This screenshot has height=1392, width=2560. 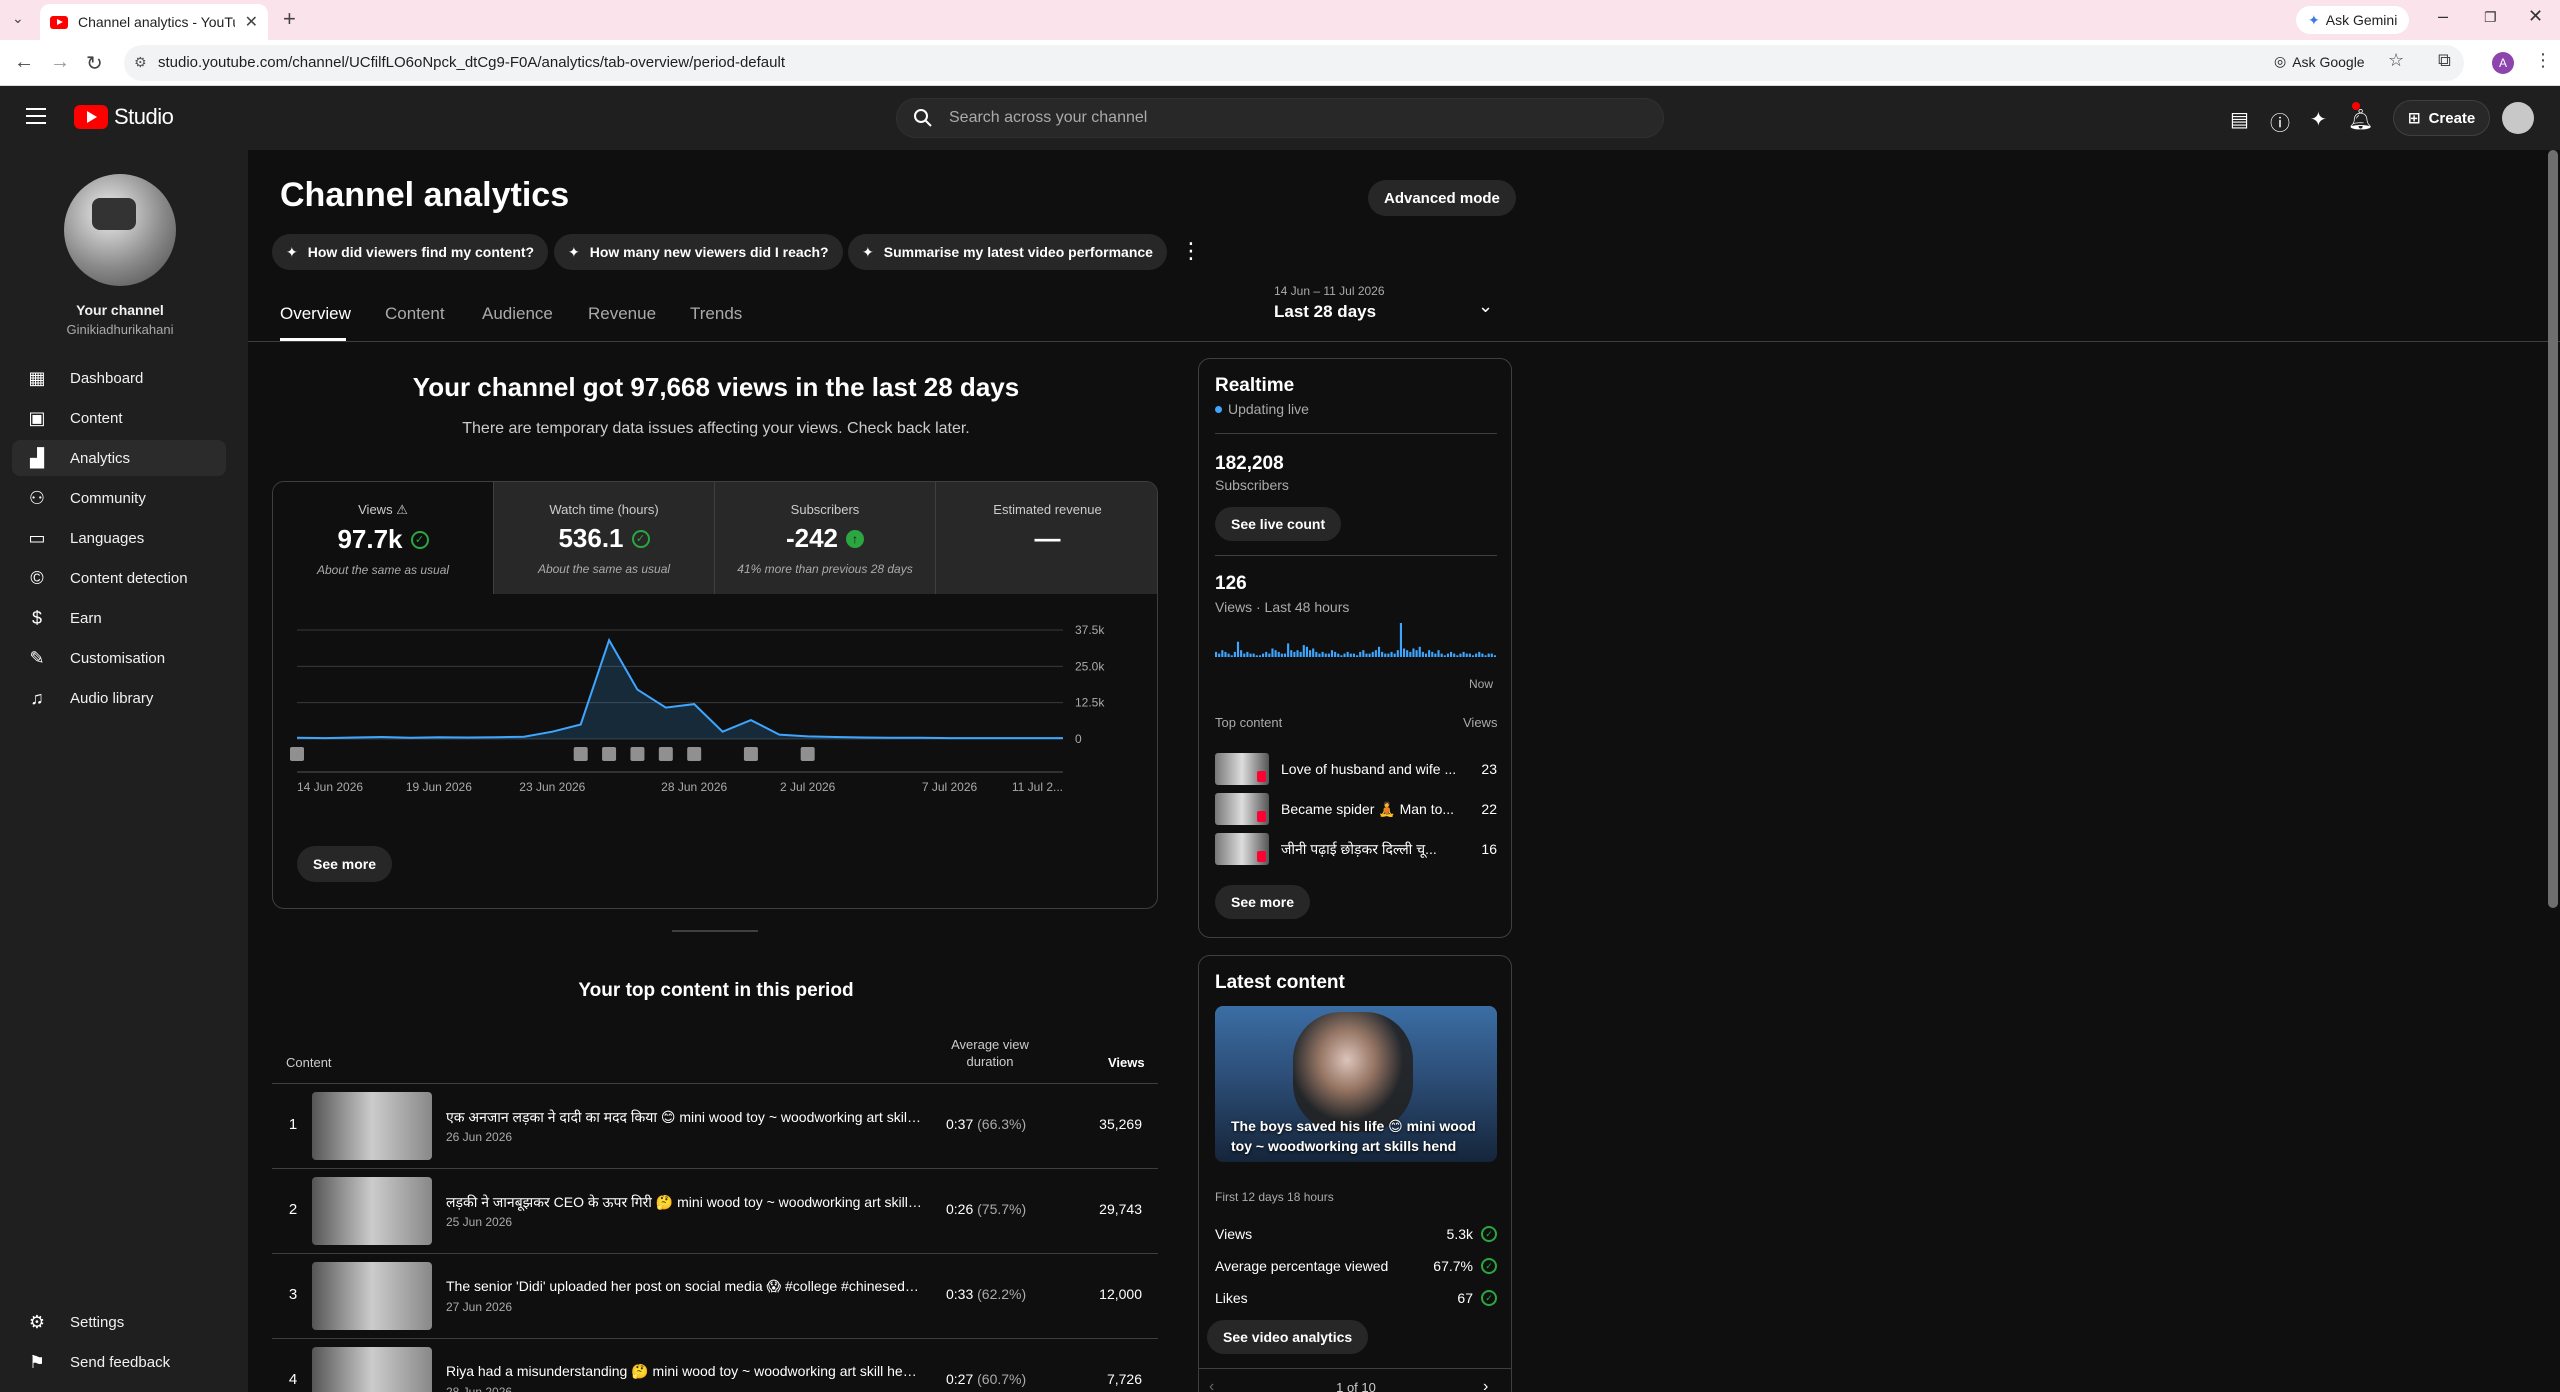 I want to click on realtime-top-item: Became spider 🧘 Man to... 22, so click(x=1356, y=809).